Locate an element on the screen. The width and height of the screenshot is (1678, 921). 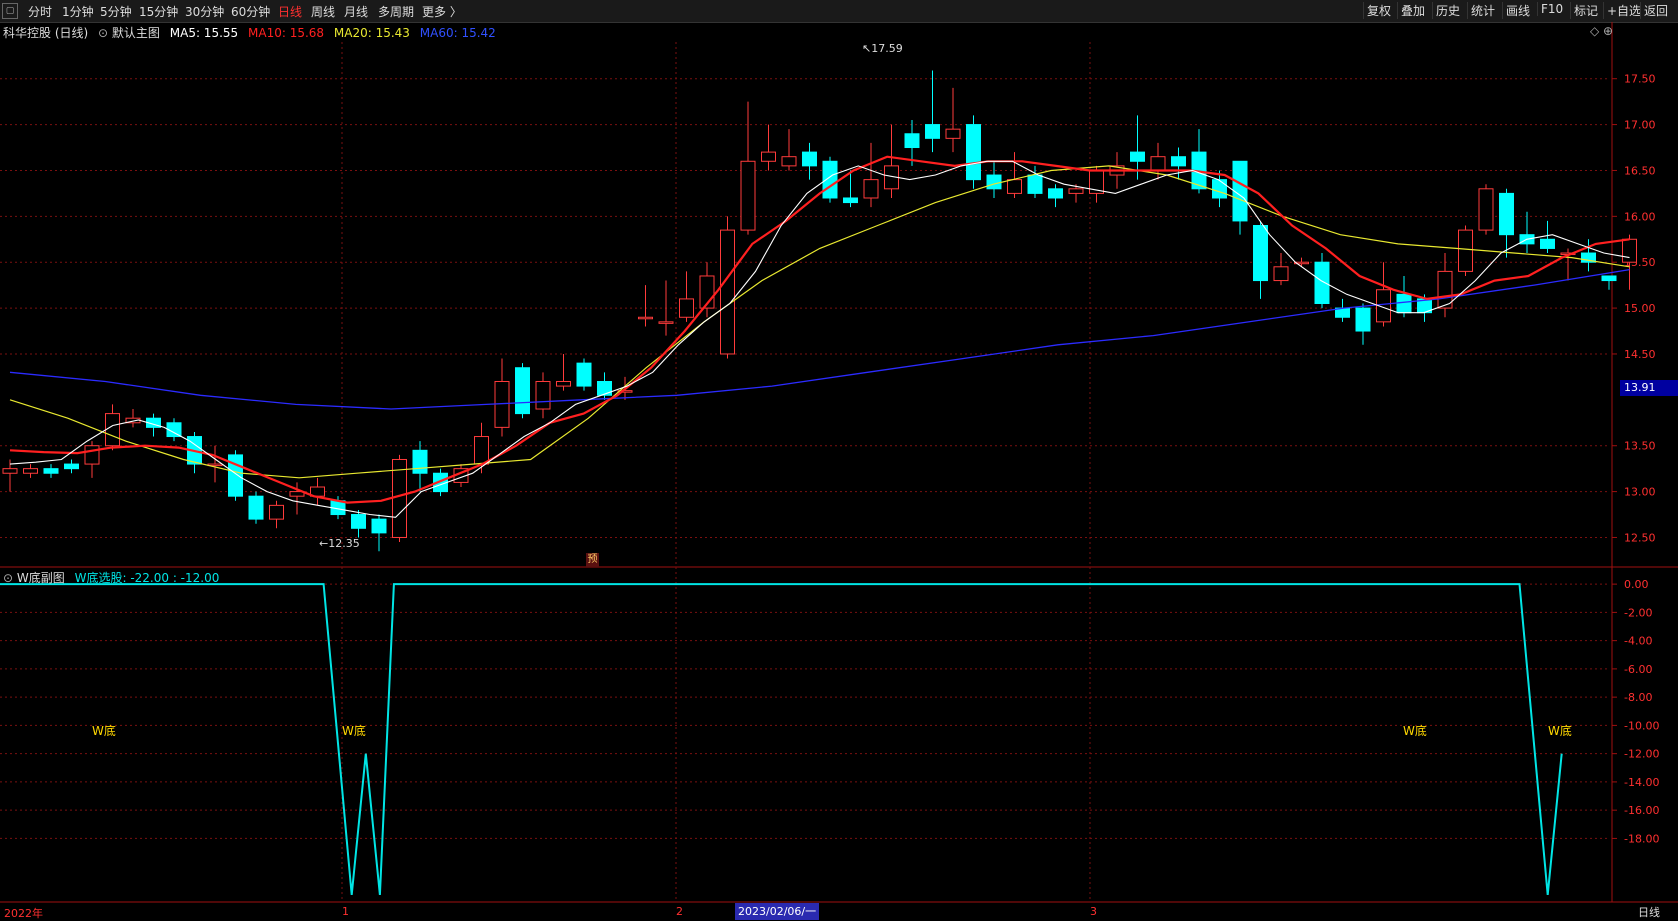
main-y-tick-label: 16.50 is located at coordinates (1640, 170).